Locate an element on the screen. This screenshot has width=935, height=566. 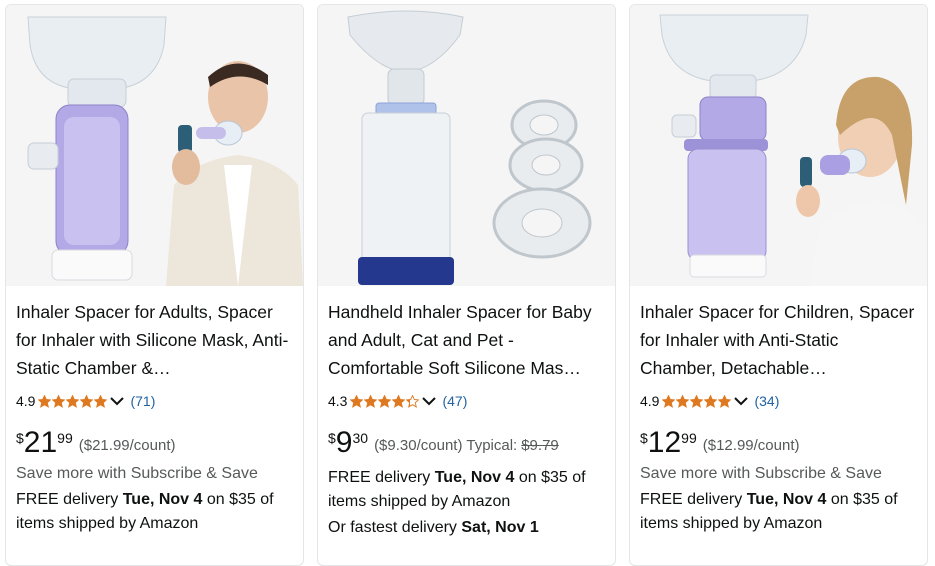
price-fraction: 30 is located at coordinates (360, 438).